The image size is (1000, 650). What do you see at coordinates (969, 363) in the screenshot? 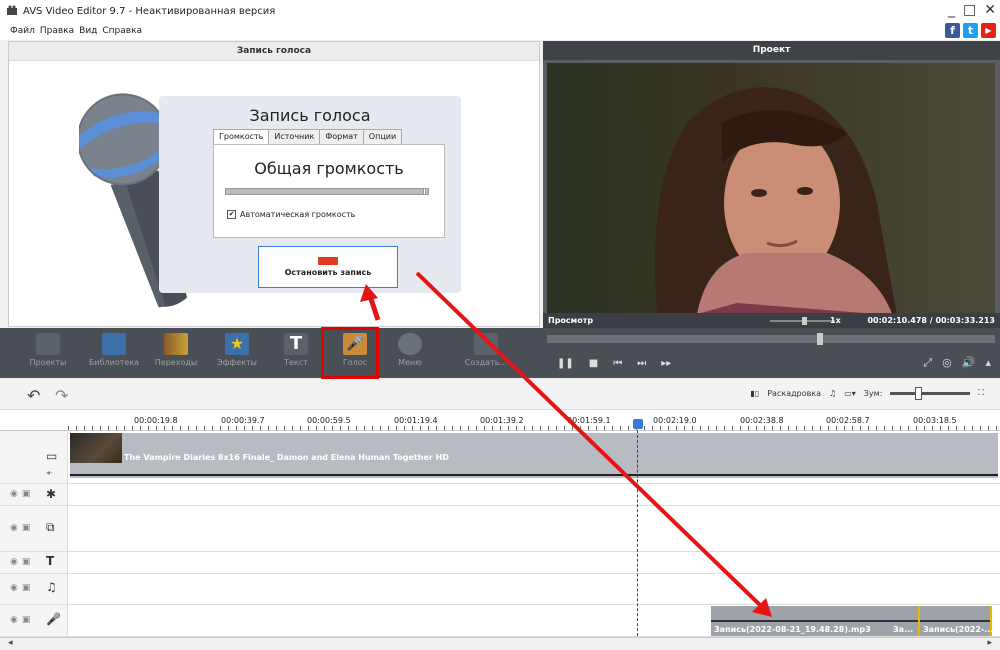
I see `volume-icon: 🔊` at bounding box center [969, 363].